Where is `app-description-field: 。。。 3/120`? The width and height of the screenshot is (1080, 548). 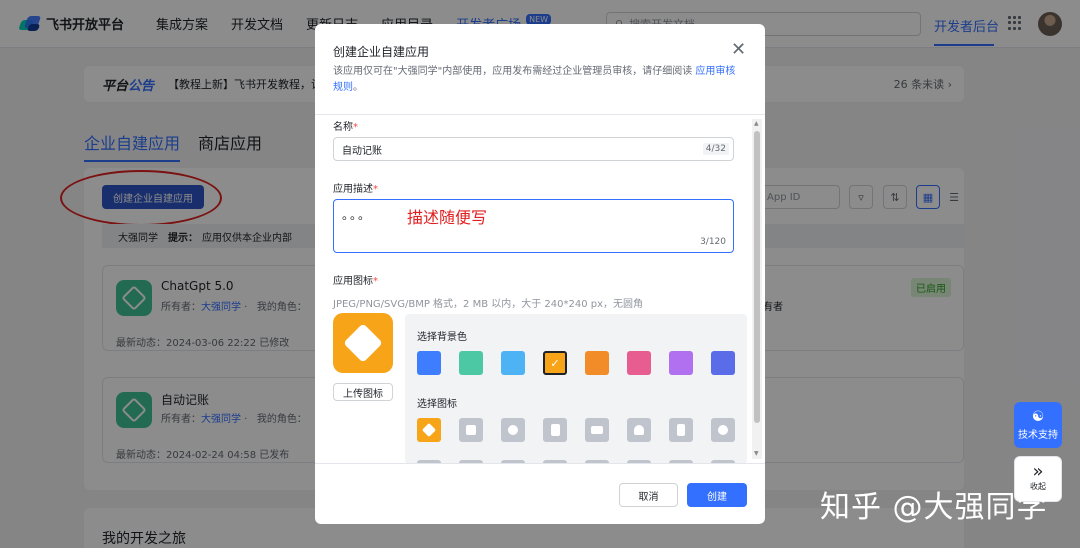 app-description-field: 。。。 3/120 is located at coordinates (533, 226).